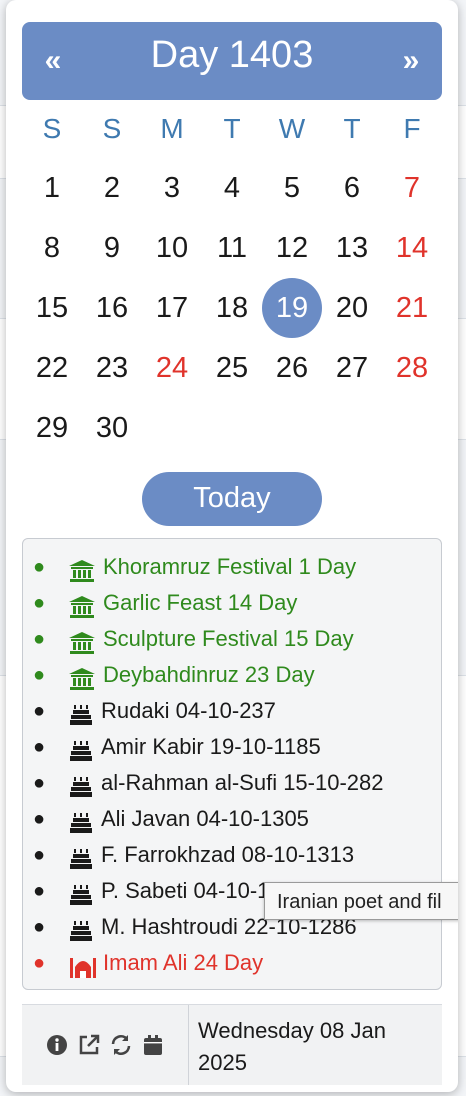 This screenshot has width=466, height=1096. Describe the element at coordinates (52, 368) in the screenshot. I see `day-cell: 22` at that location.